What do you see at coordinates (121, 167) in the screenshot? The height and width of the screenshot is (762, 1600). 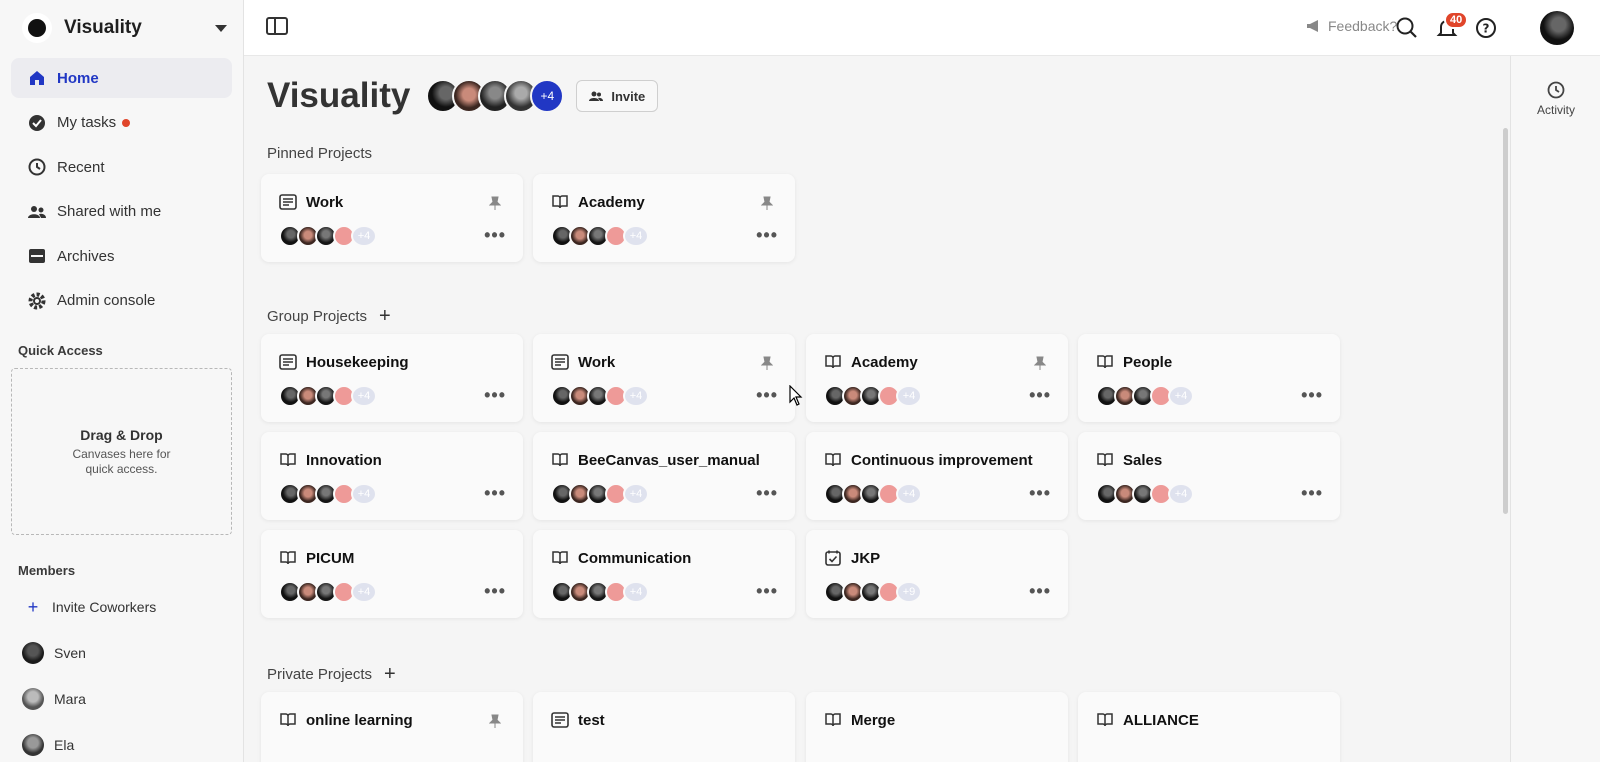 I see `sidebar-item-recent: Recent` at bounding box center [121, 167].